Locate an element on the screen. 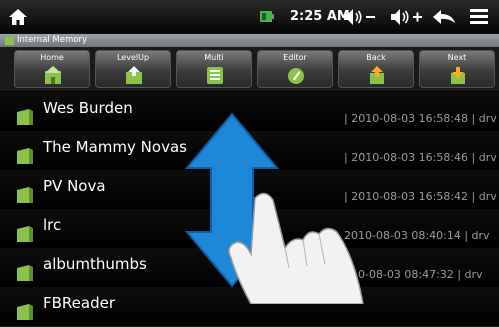  file-meta: | 2010-08-03 16:58:46 | drv is located at coordinates (420, 157).